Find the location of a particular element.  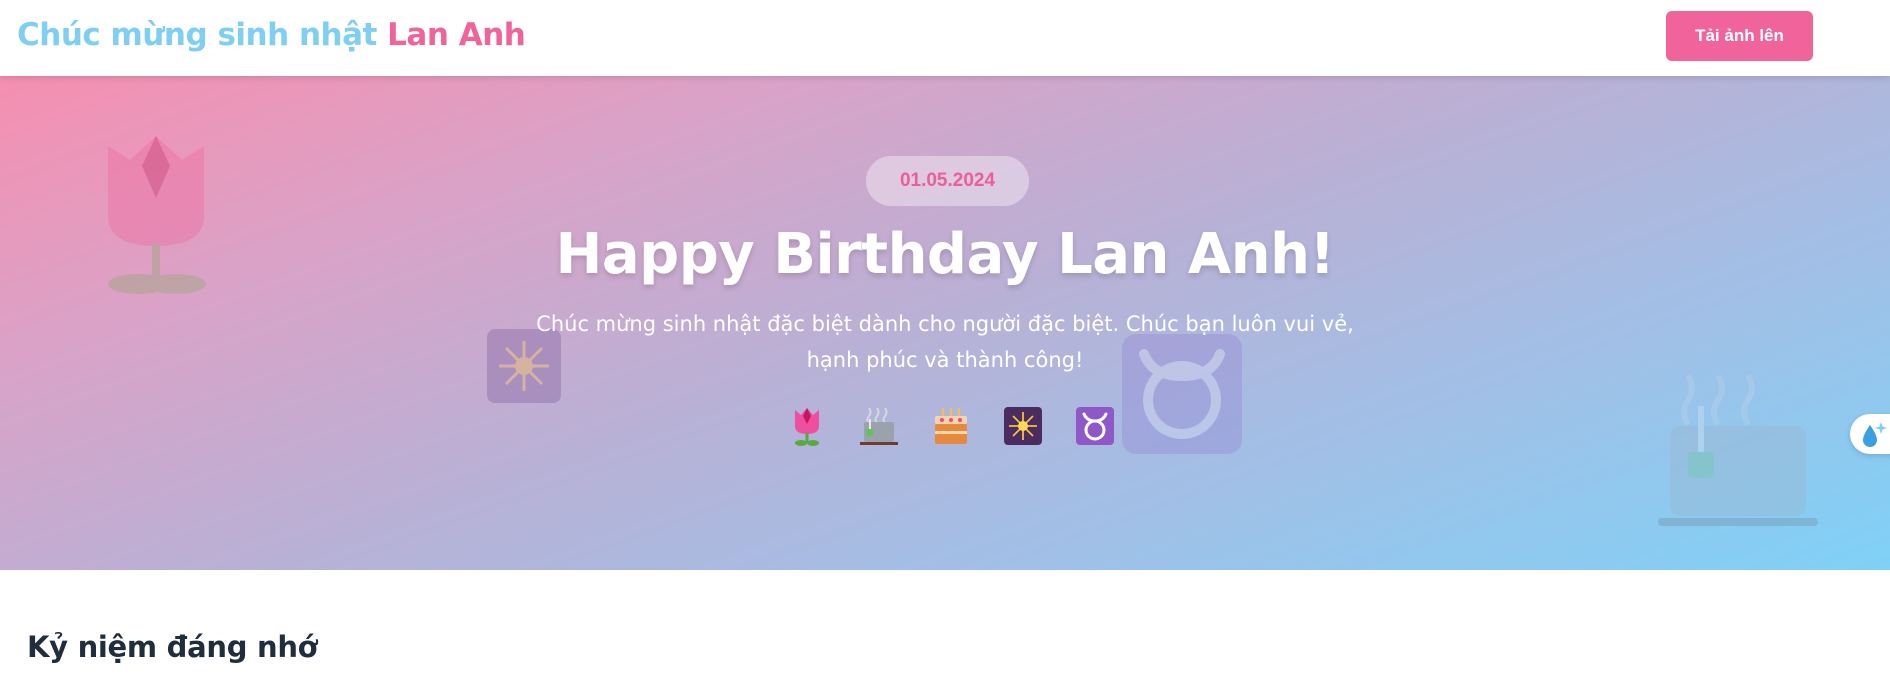

water-sparkle-icon is located at coordinates (1875, 434).